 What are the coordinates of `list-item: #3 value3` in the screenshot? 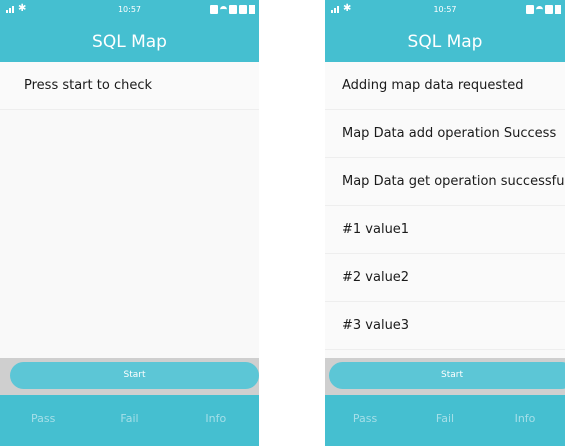 It's located at (445, 326).